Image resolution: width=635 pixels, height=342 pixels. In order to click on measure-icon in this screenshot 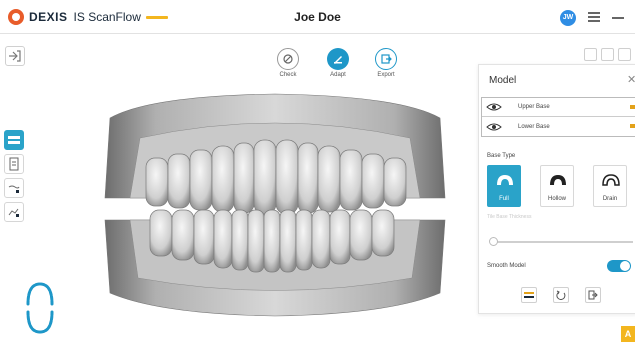, I will do `click(13, 212)`.